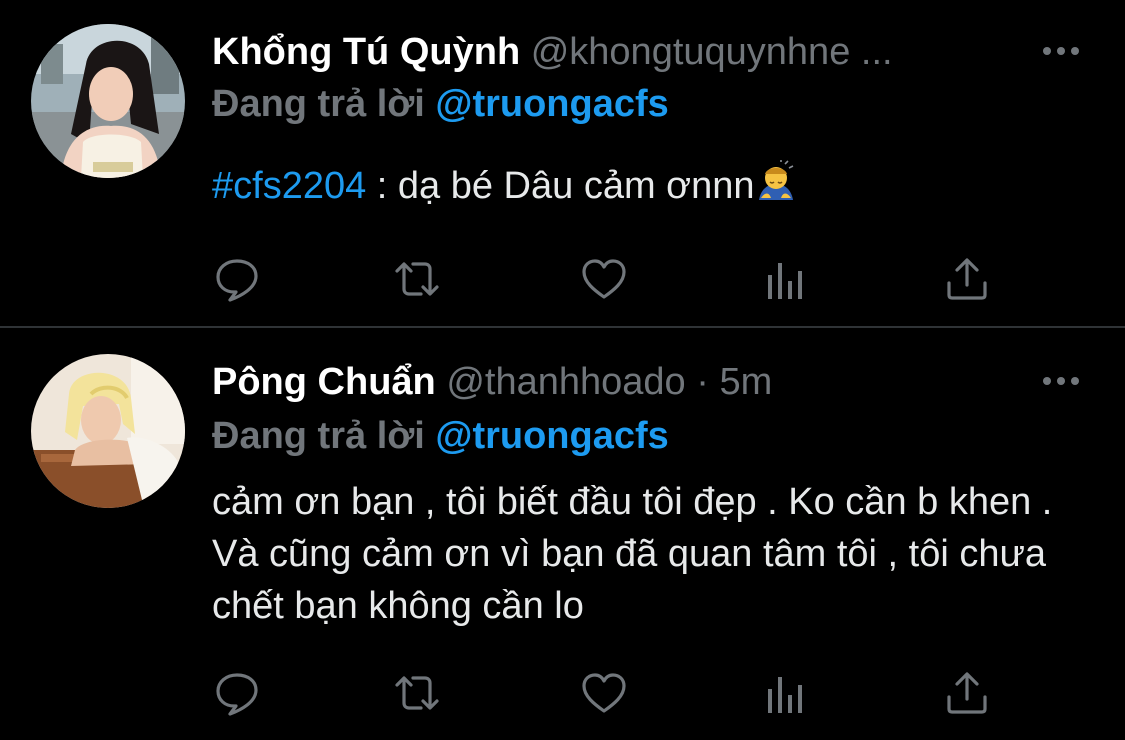 The image size is (1125, 740). I want to click on display-name: Pông Chuẩn, so click(324, 382).